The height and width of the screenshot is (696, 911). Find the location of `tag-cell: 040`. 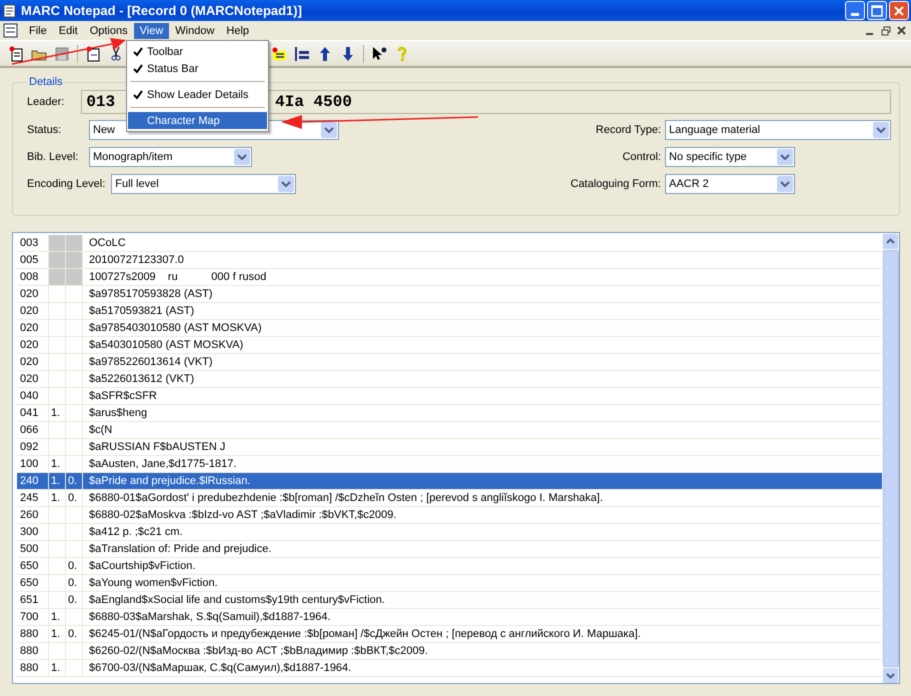

tag-cell: 040 is located at coordinates (33, 396).